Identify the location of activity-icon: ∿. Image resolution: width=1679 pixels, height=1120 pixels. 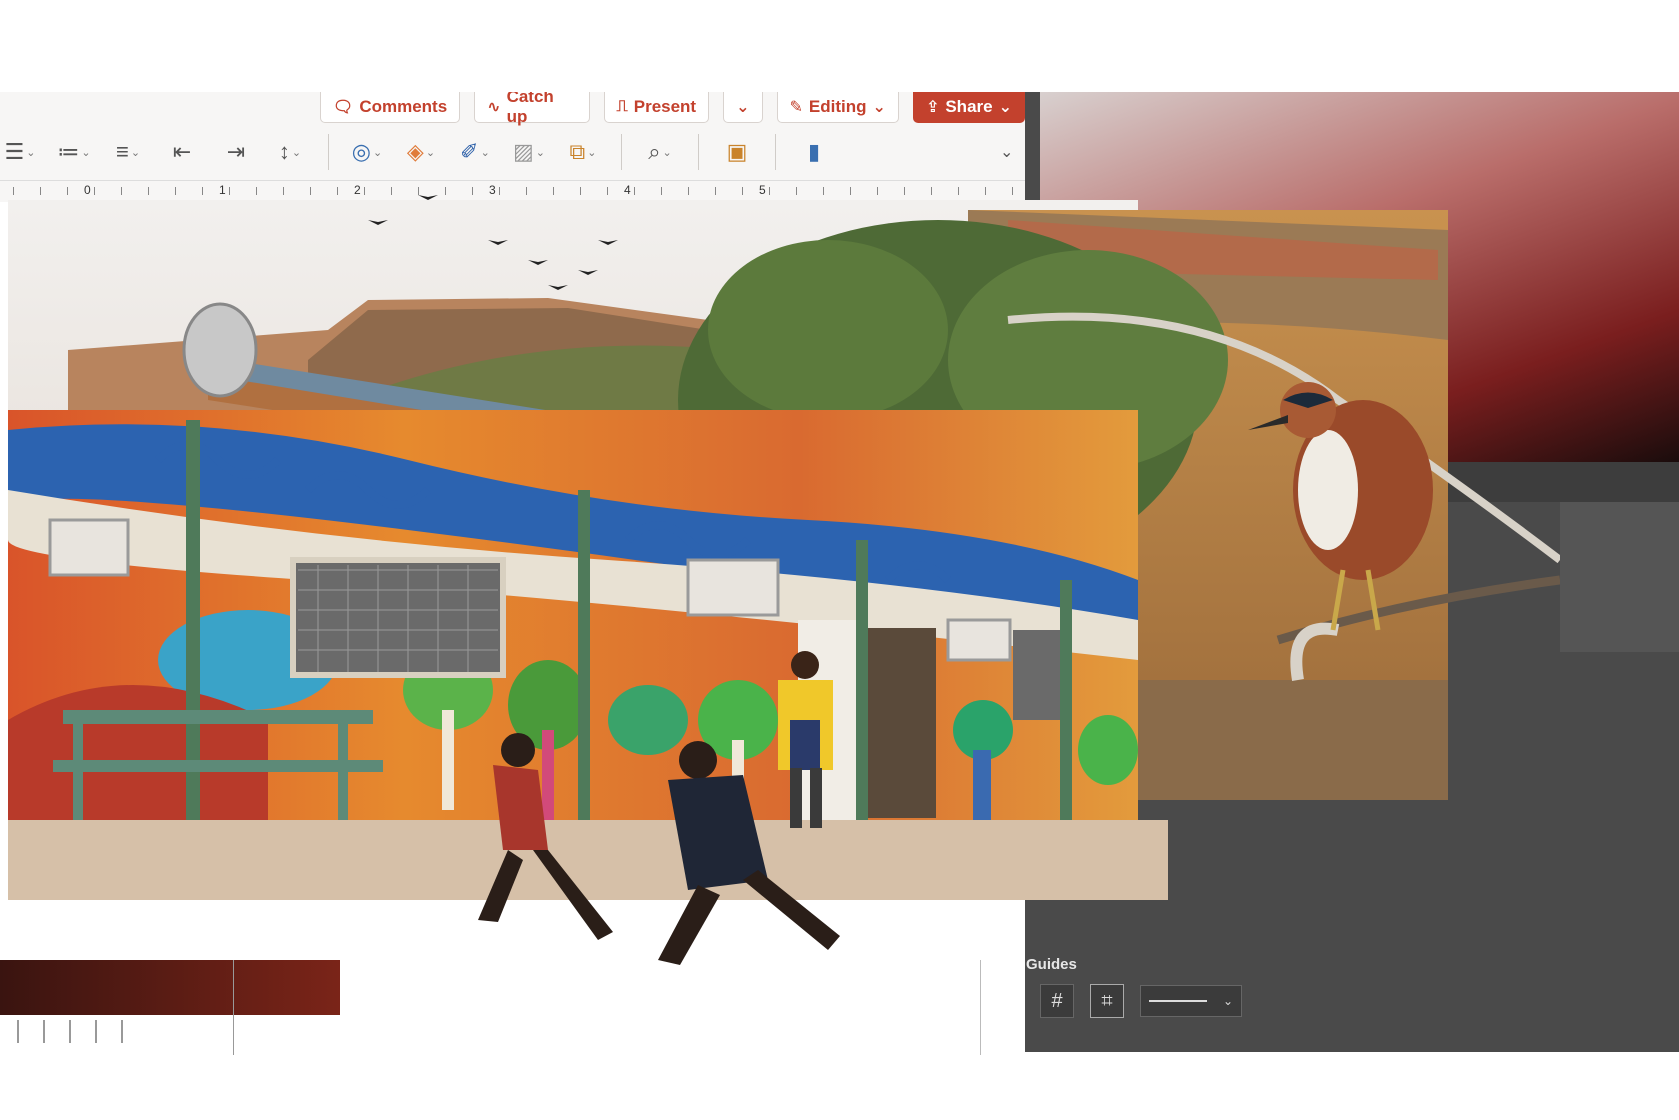
(494, 107).